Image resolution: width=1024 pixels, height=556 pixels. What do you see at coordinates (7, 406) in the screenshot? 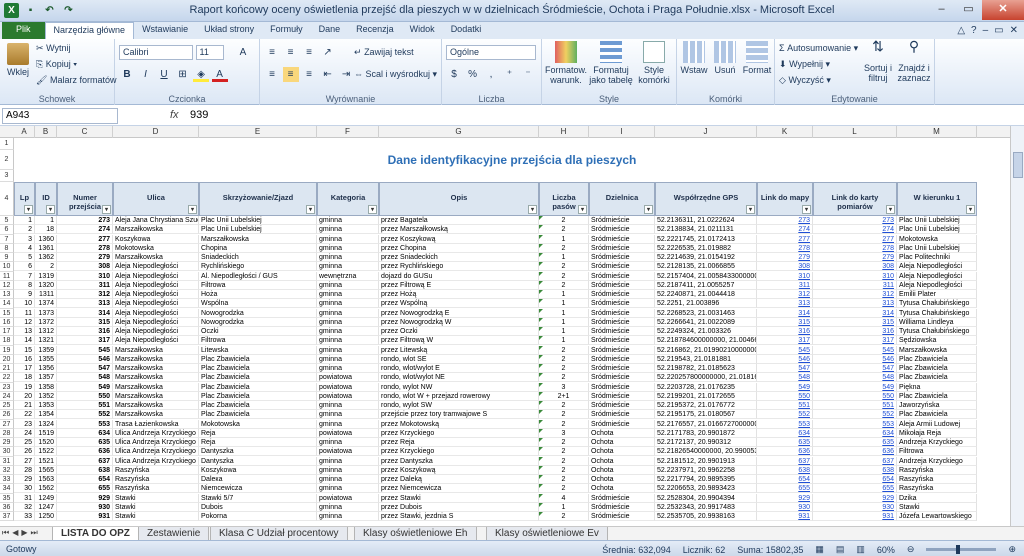
I see `row-header: 25` at bounding box center [7, 406].